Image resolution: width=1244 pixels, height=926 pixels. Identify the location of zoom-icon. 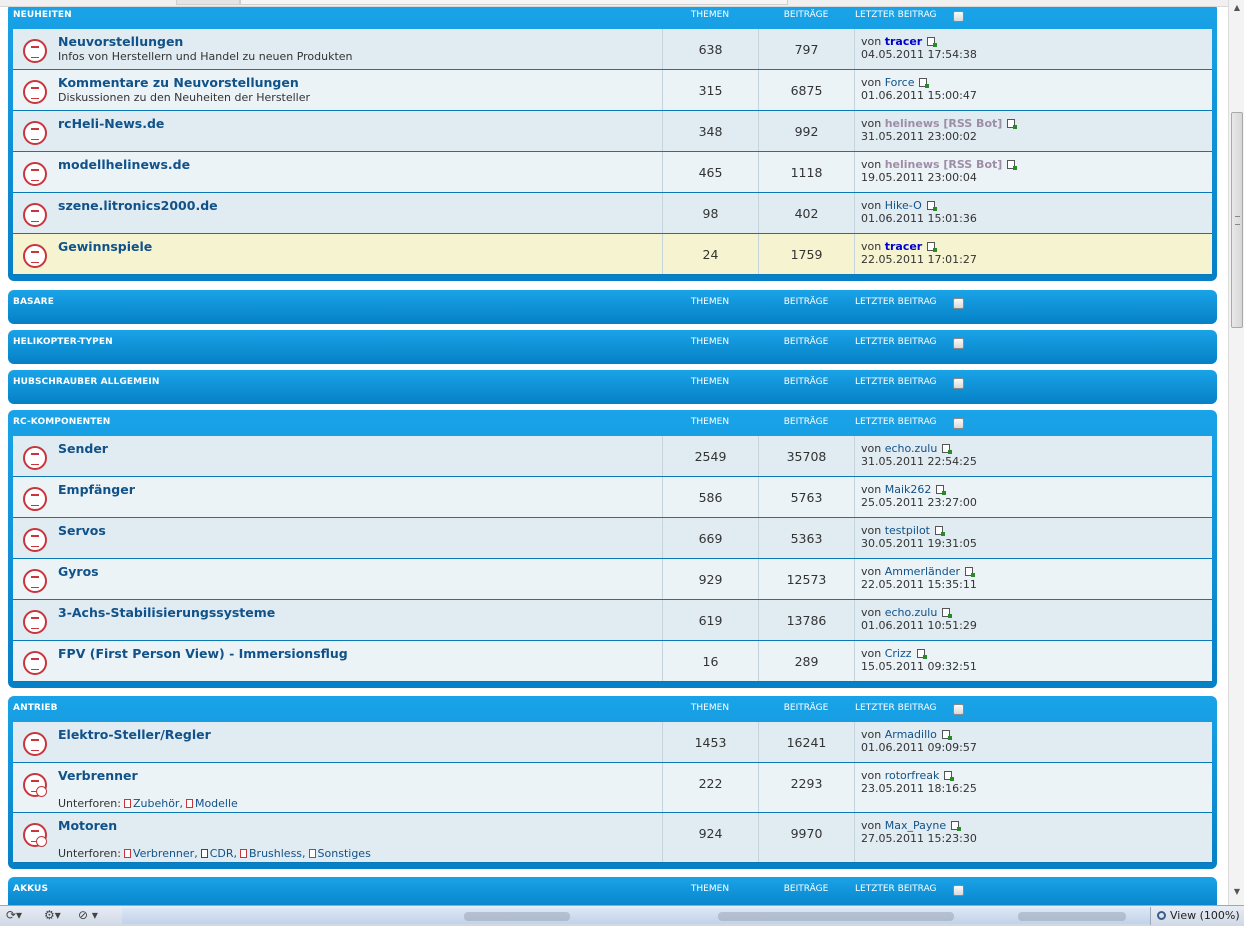
(1161, 915).